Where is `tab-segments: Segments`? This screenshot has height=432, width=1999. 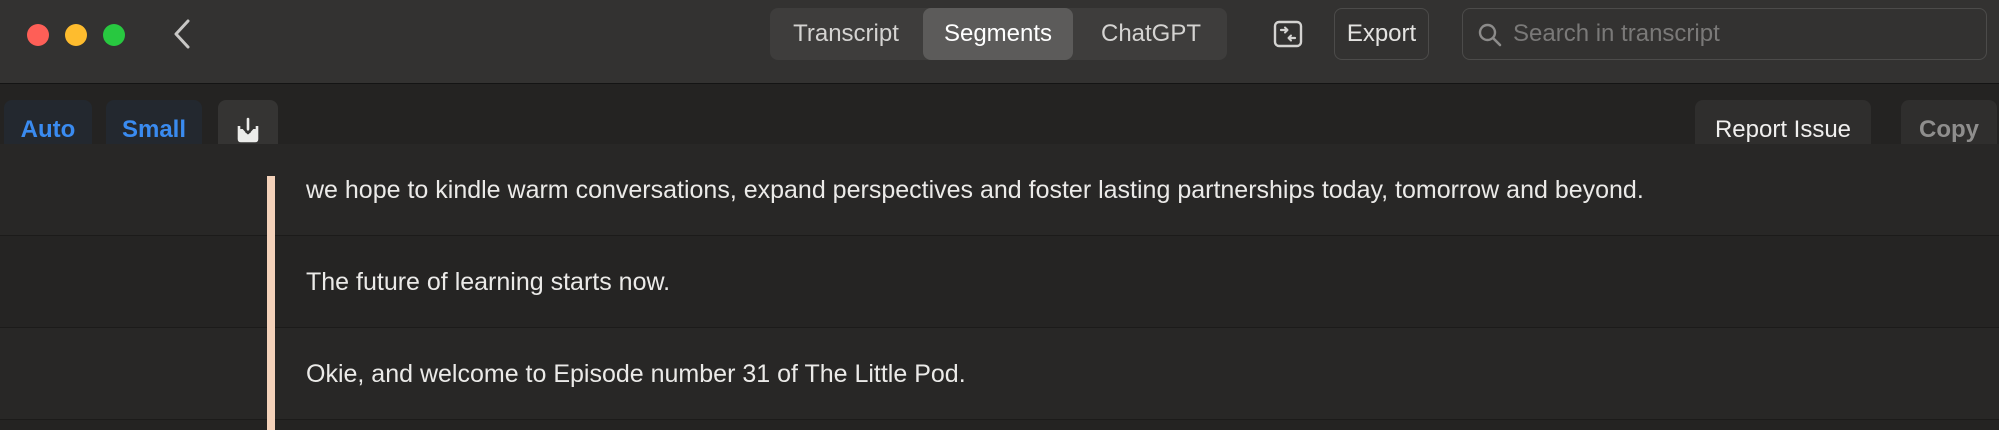
tab-segments: Segments is located at coordinates (998, 34).